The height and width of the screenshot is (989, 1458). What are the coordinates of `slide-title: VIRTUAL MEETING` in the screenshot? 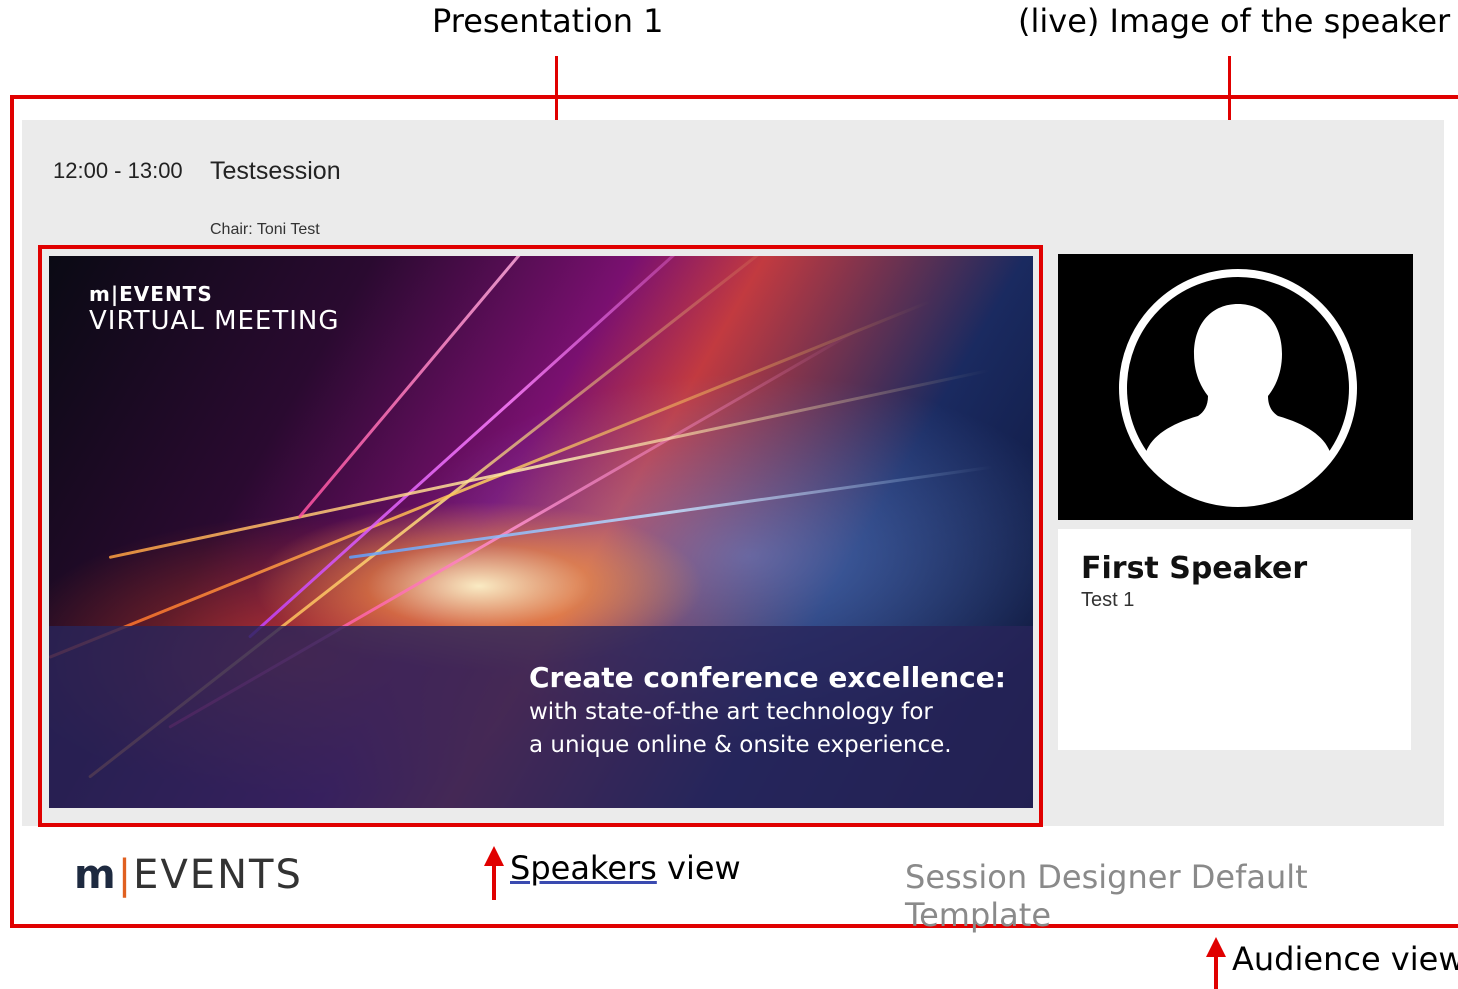 It's located at (214, 321).